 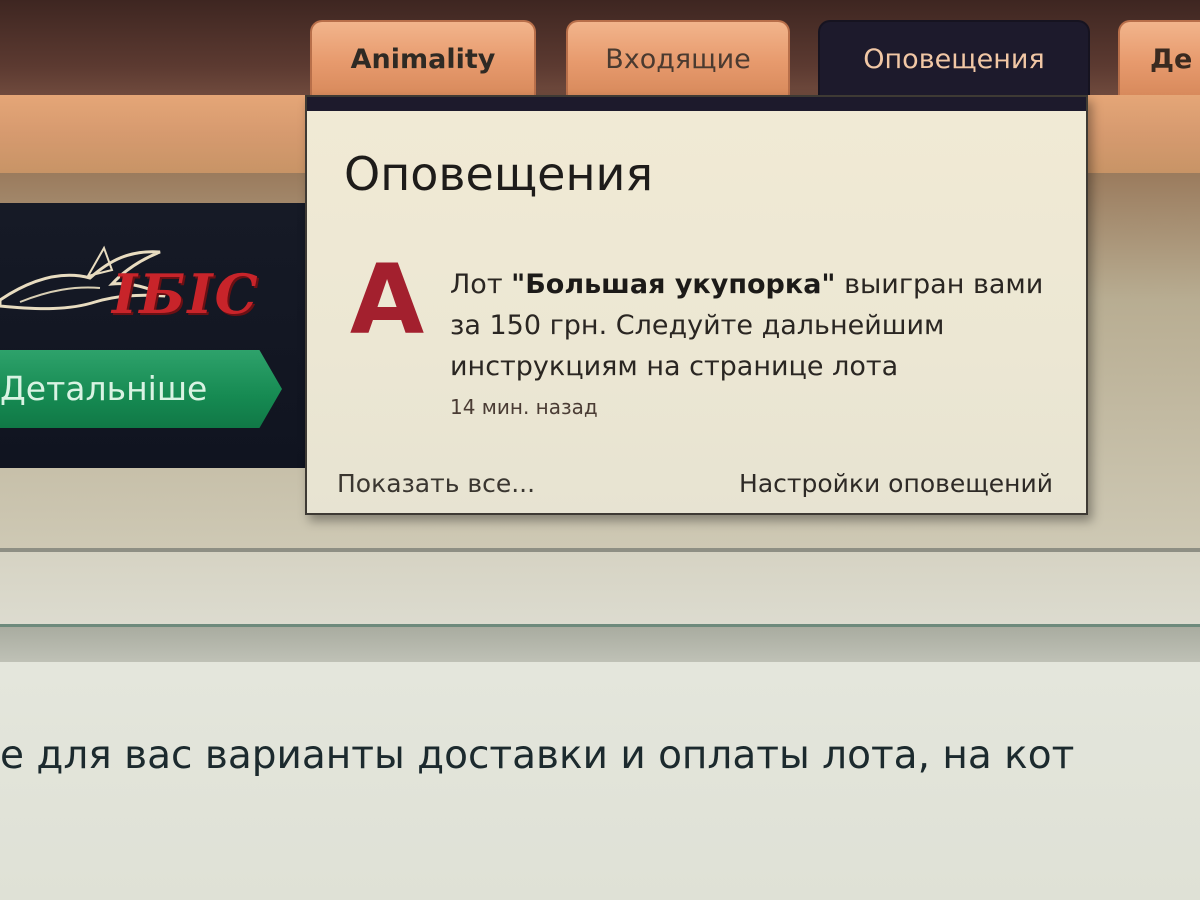 I want to click on avatar-letter: A, so click(x=387, y=300).